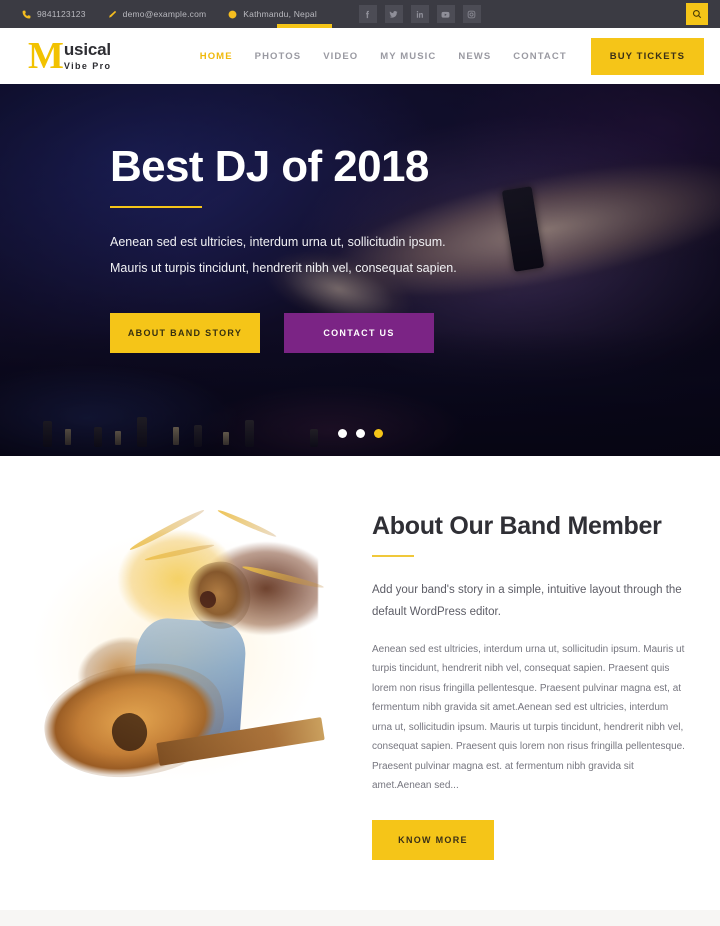 This screenshot has height=926, width=720. What do you see at coordinates (367, 14) in the screenshot?
I see `facebook-icon` at bounding box center [367, 14].